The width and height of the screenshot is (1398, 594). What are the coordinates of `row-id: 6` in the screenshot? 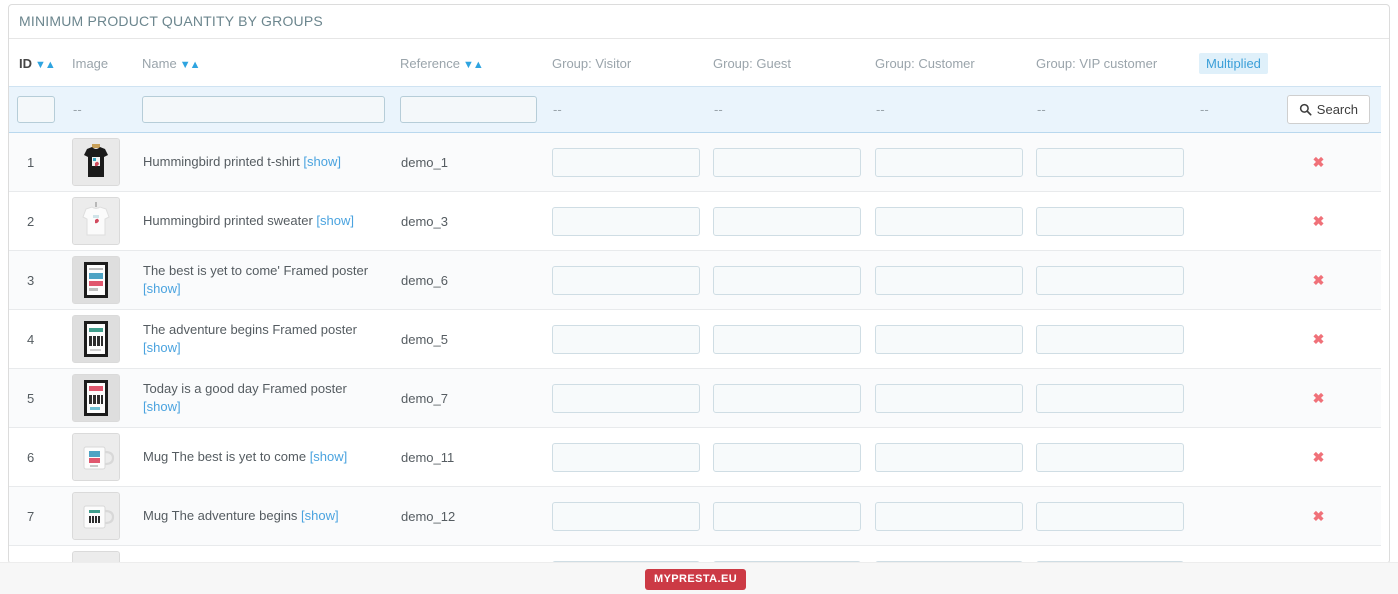 It's located at (36, 457).